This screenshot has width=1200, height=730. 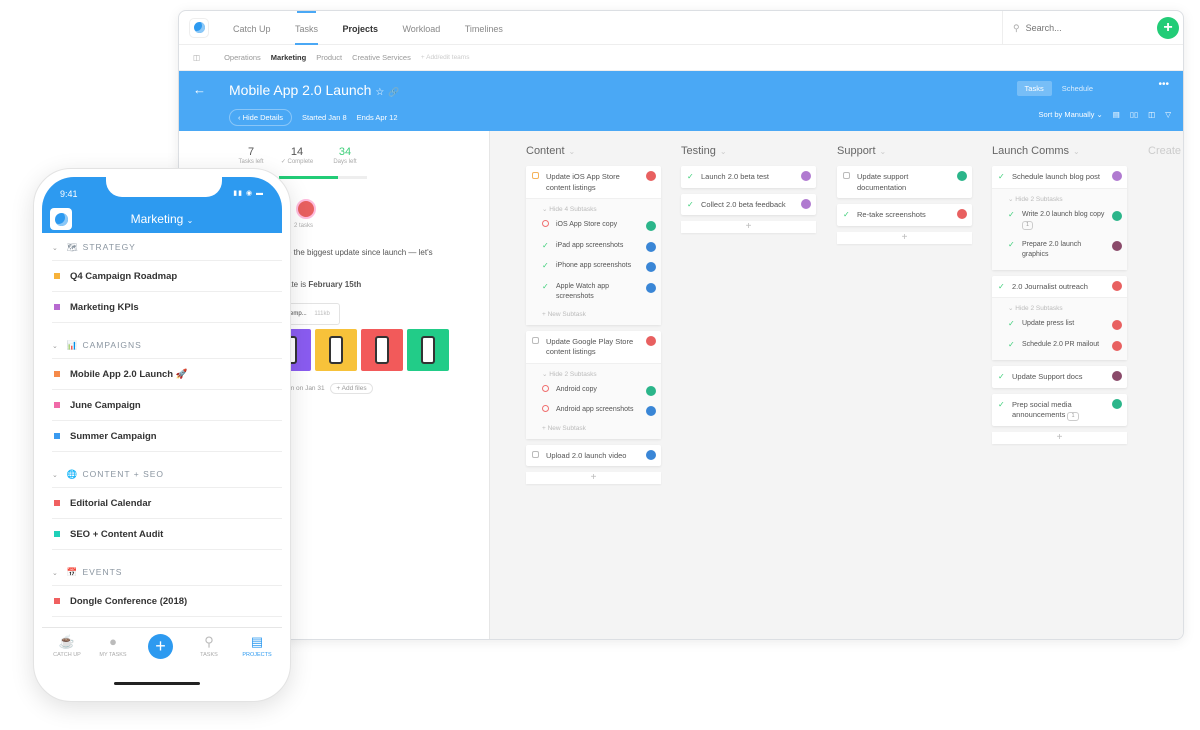 I want to click on section-header: ⌄ 📊 CAMPAIGNS, so click(x=167, y=345).